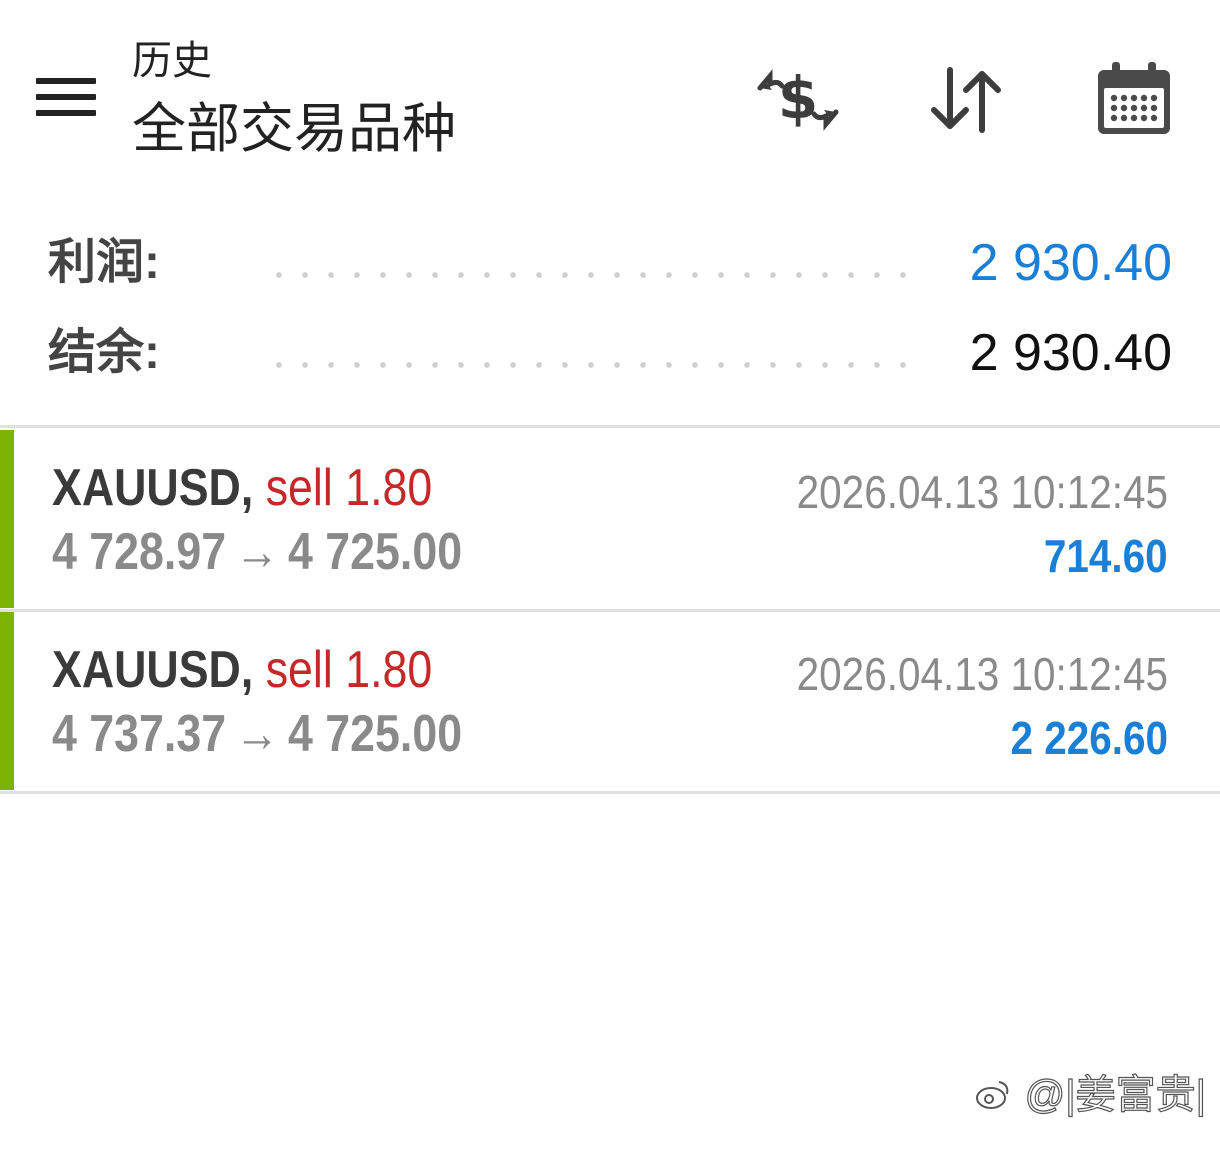  Describe the element at coordinates (1106, 556) in the screenshot. I see `trade-profit: 714.60` at that location.